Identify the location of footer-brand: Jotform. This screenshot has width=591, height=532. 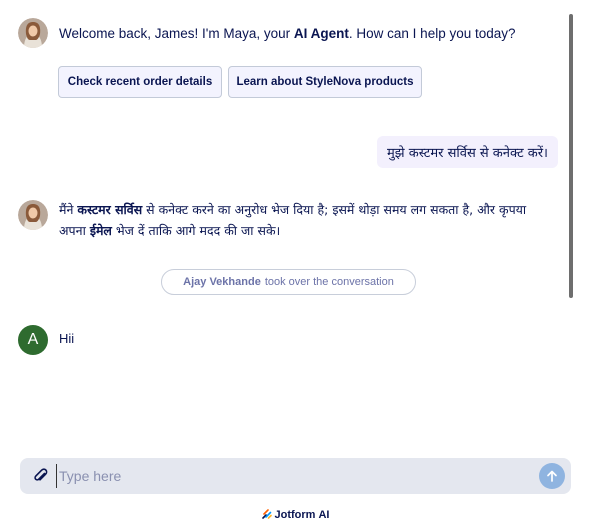
(295, 515).